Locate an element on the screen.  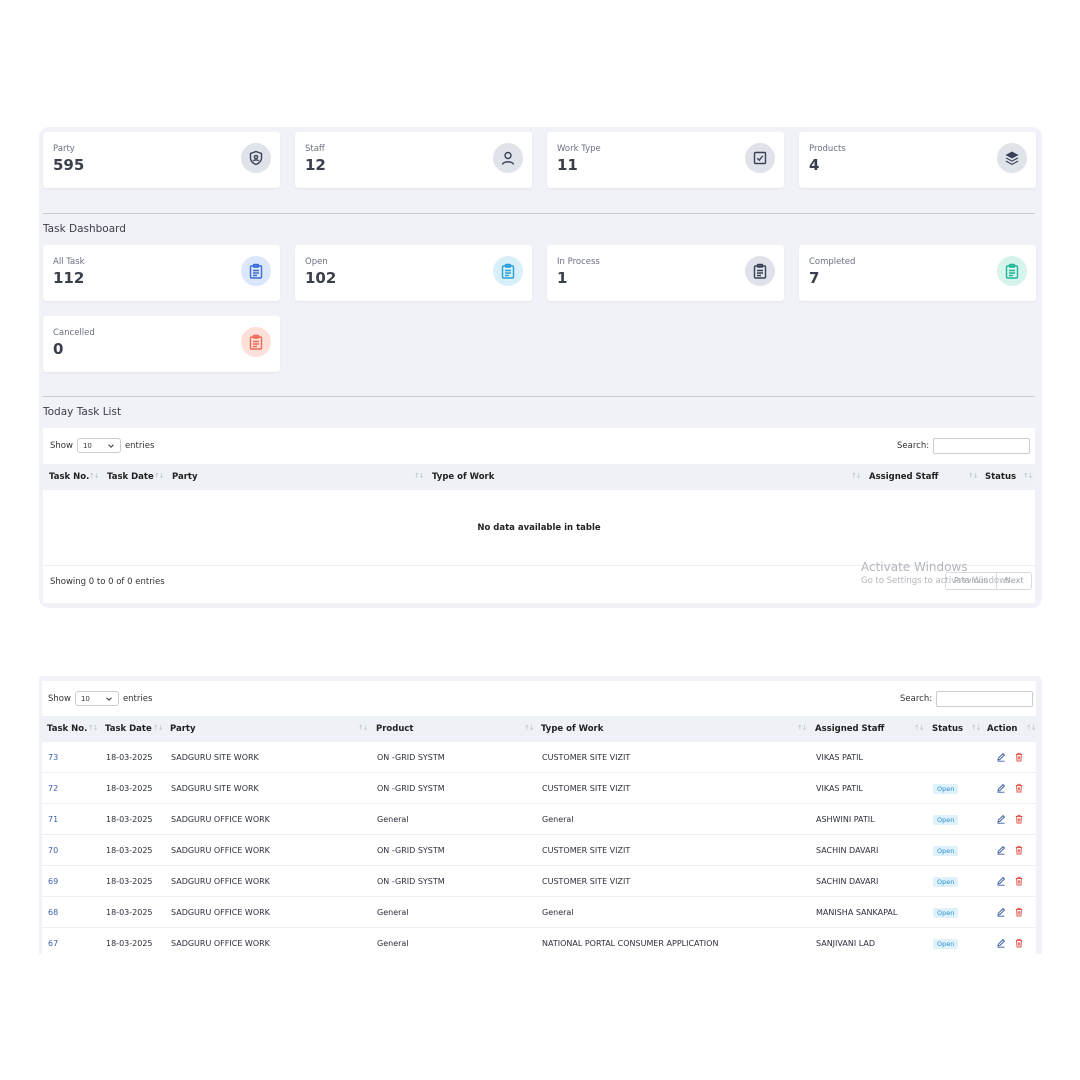
task-card-value: 1 is located at coordinates (562, 278).